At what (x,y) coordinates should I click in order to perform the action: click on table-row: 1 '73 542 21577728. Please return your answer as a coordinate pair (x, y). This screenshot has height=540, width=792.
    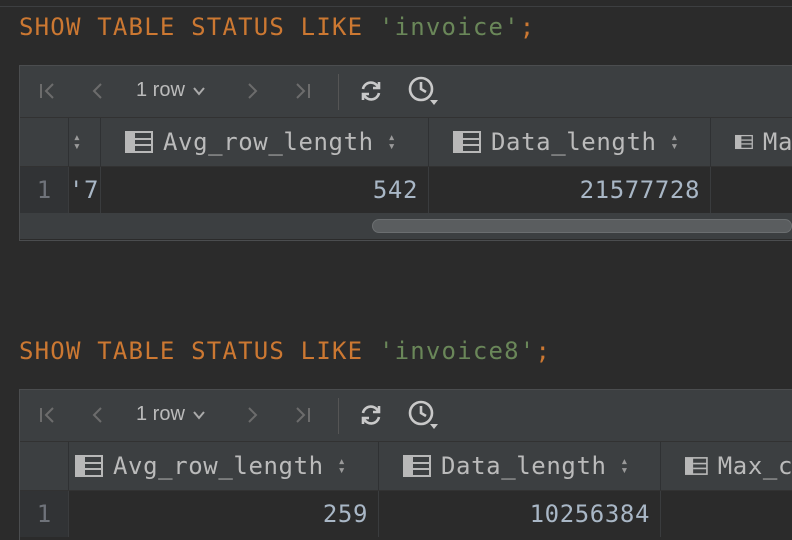
    Looking at the image, I should click on (406, 190).